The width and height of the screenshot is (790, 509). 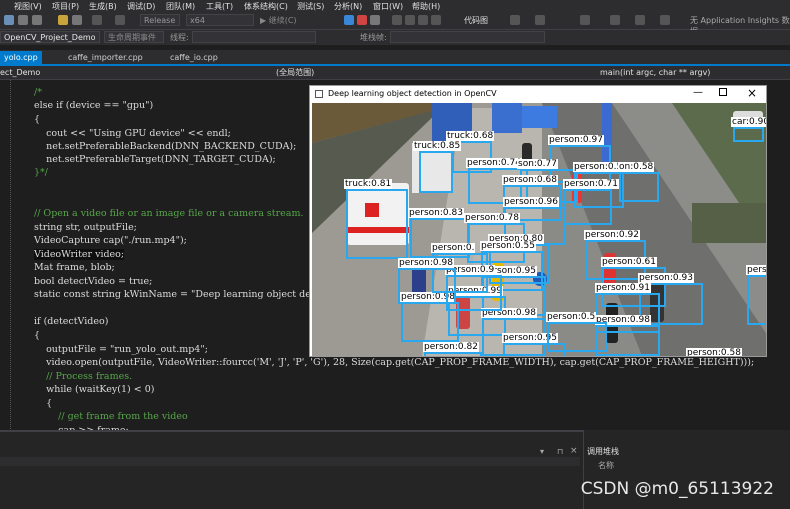 What do you see at coordinates (63, 20) in the screenshot?
I see `find-icon` at bounding box center [63, 20].